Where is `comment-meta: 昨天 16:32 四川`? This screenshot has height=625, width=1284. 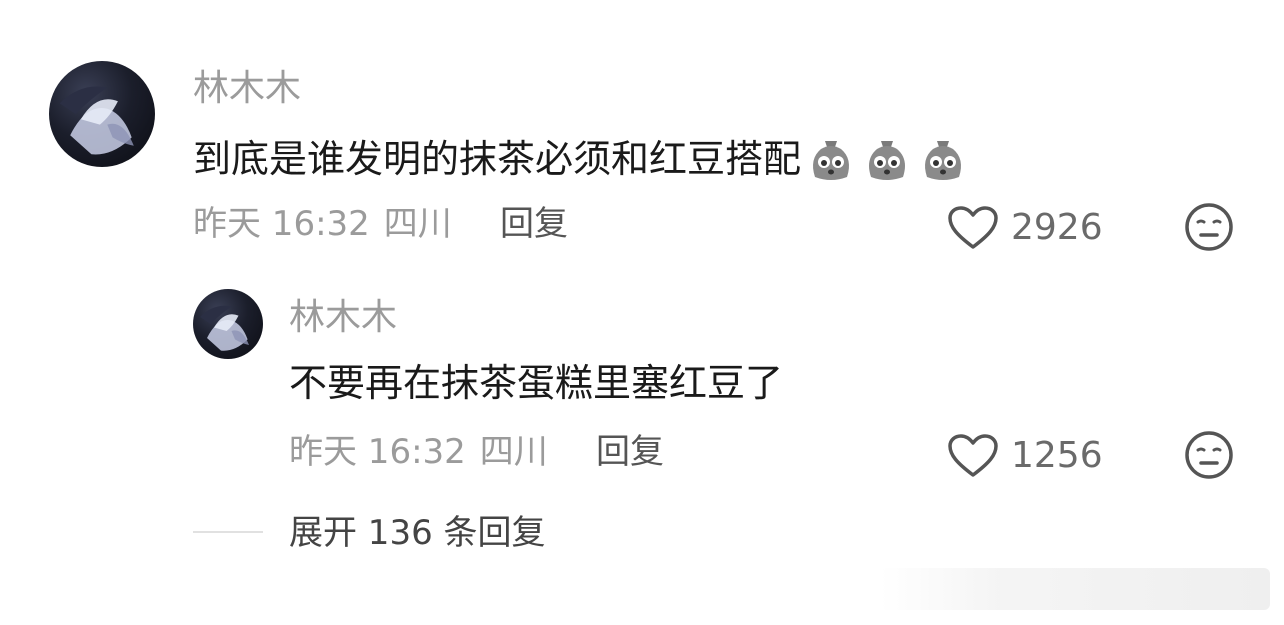 comment-meta: 昨天 16:32 四川 is located at coordinates (322, 224).